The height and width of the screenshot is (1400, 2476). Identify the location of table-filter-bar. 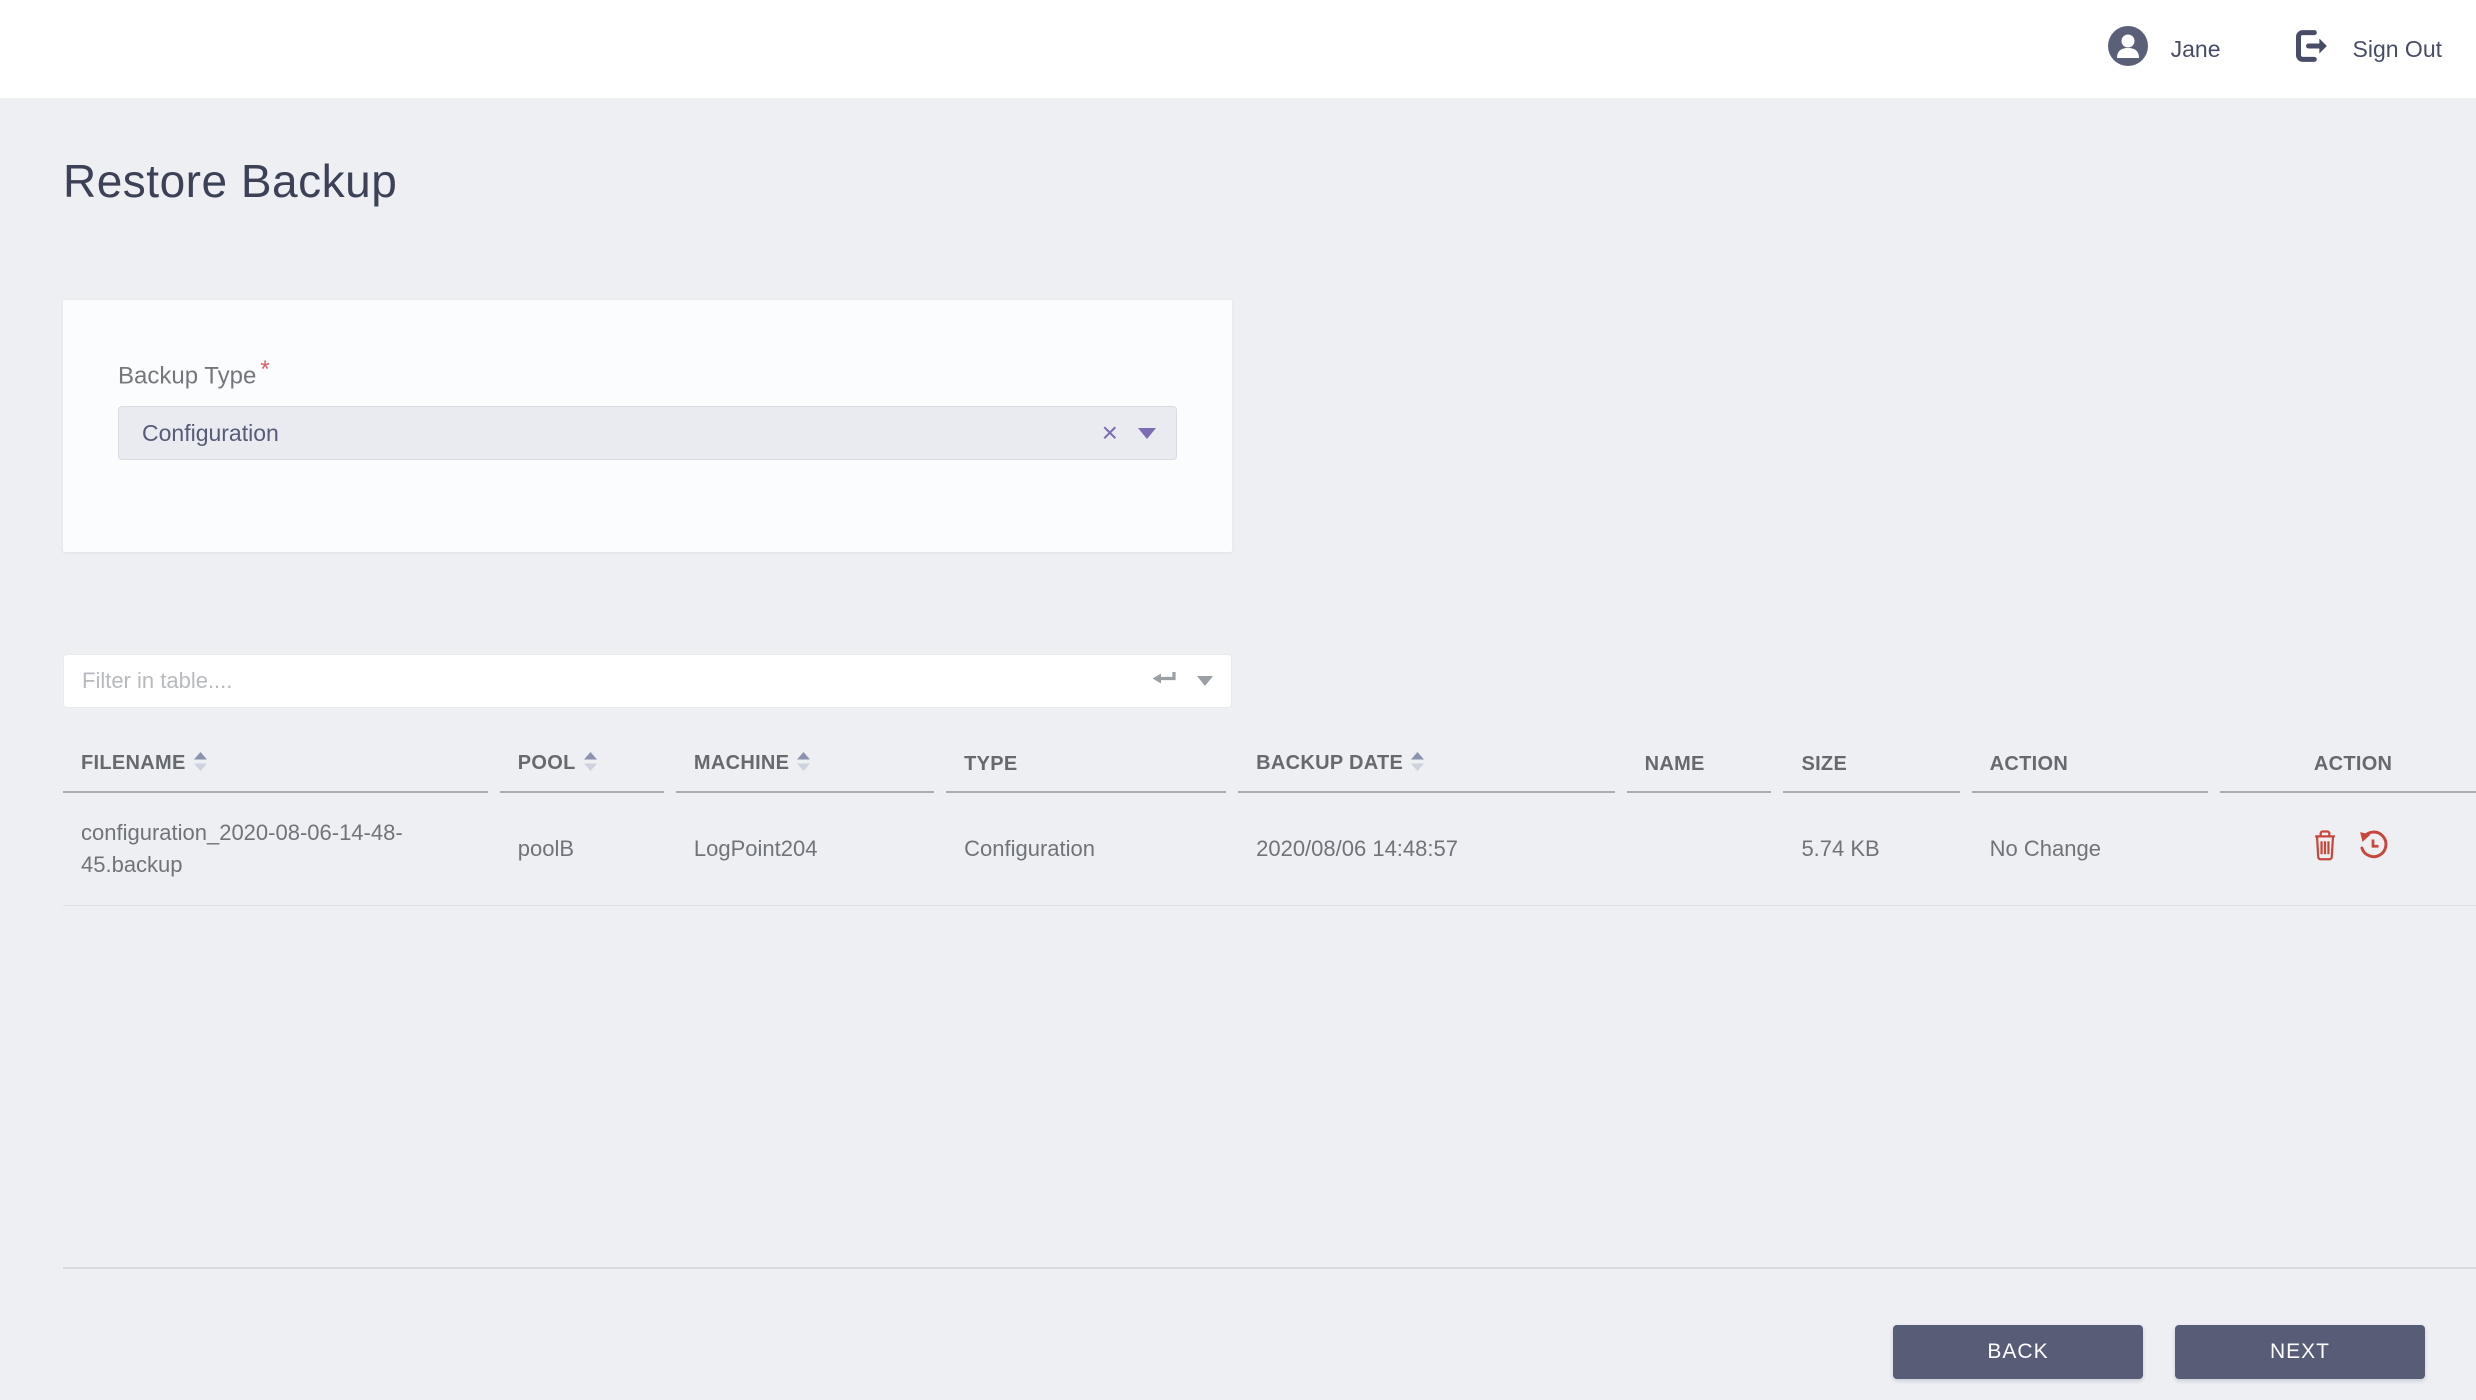
(647, 681).